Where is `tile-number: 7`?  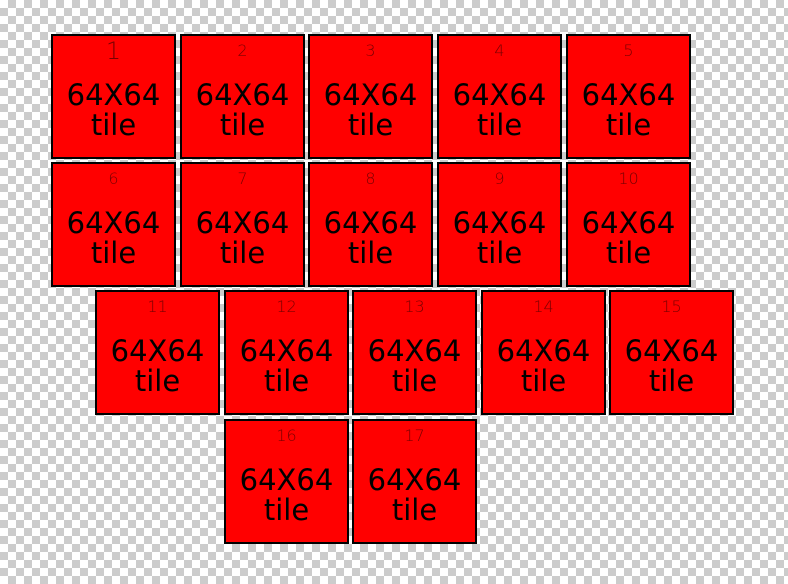 tile-number: 7 is located at coordinates (242, 178).